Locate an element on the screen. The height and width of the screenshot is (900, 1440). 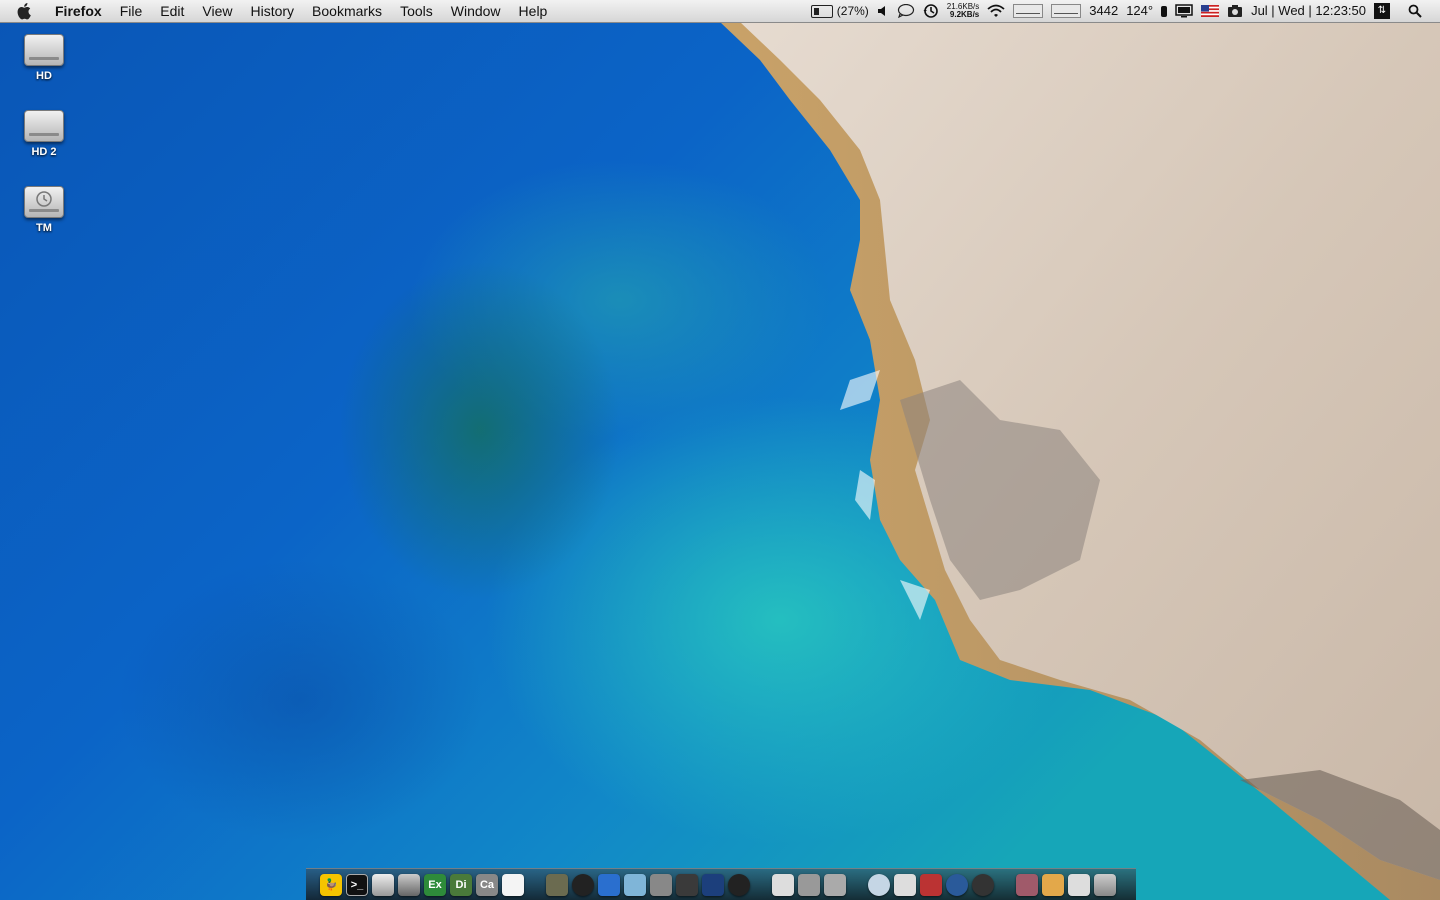
battery-status: (27%) is located at coordinates (839, 11).